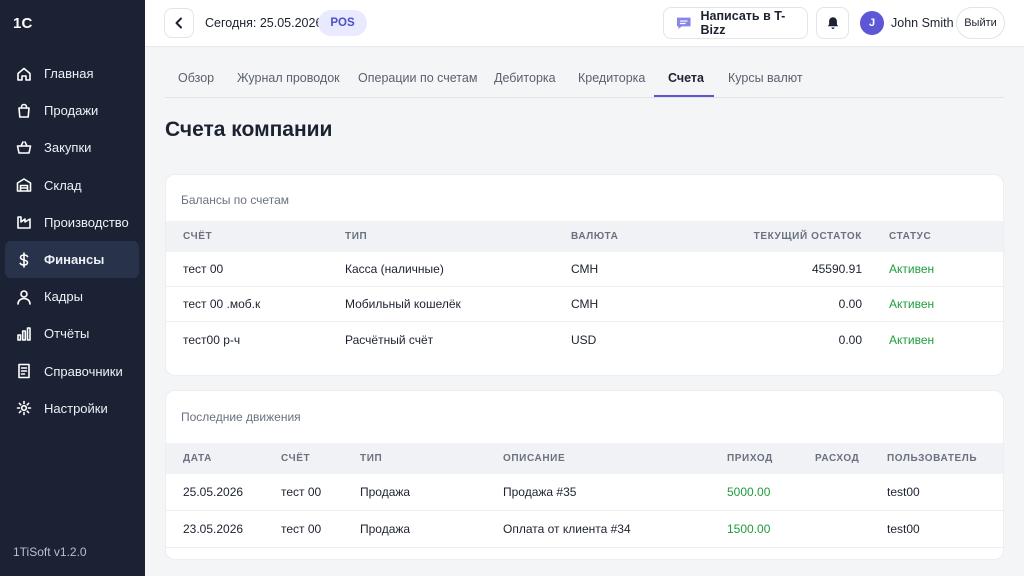 The width and height of the screenshot is (1024, 576). What do you see at coordinates (837, 458) in the screenshot?
I see `column-header: РАСХОД` at bounding box center [837, 458].